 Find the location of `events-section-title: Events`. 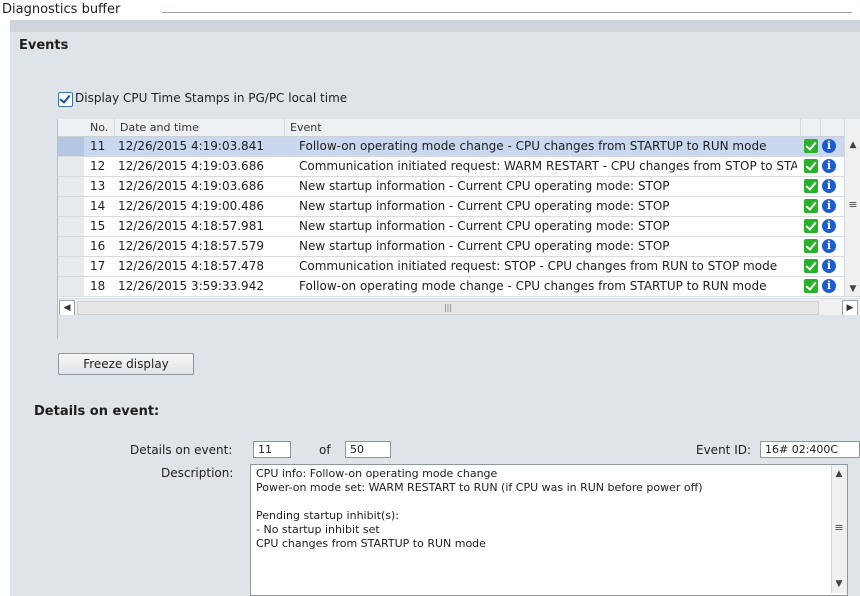

events-section-title: Events is located at coordinates (44, 45).